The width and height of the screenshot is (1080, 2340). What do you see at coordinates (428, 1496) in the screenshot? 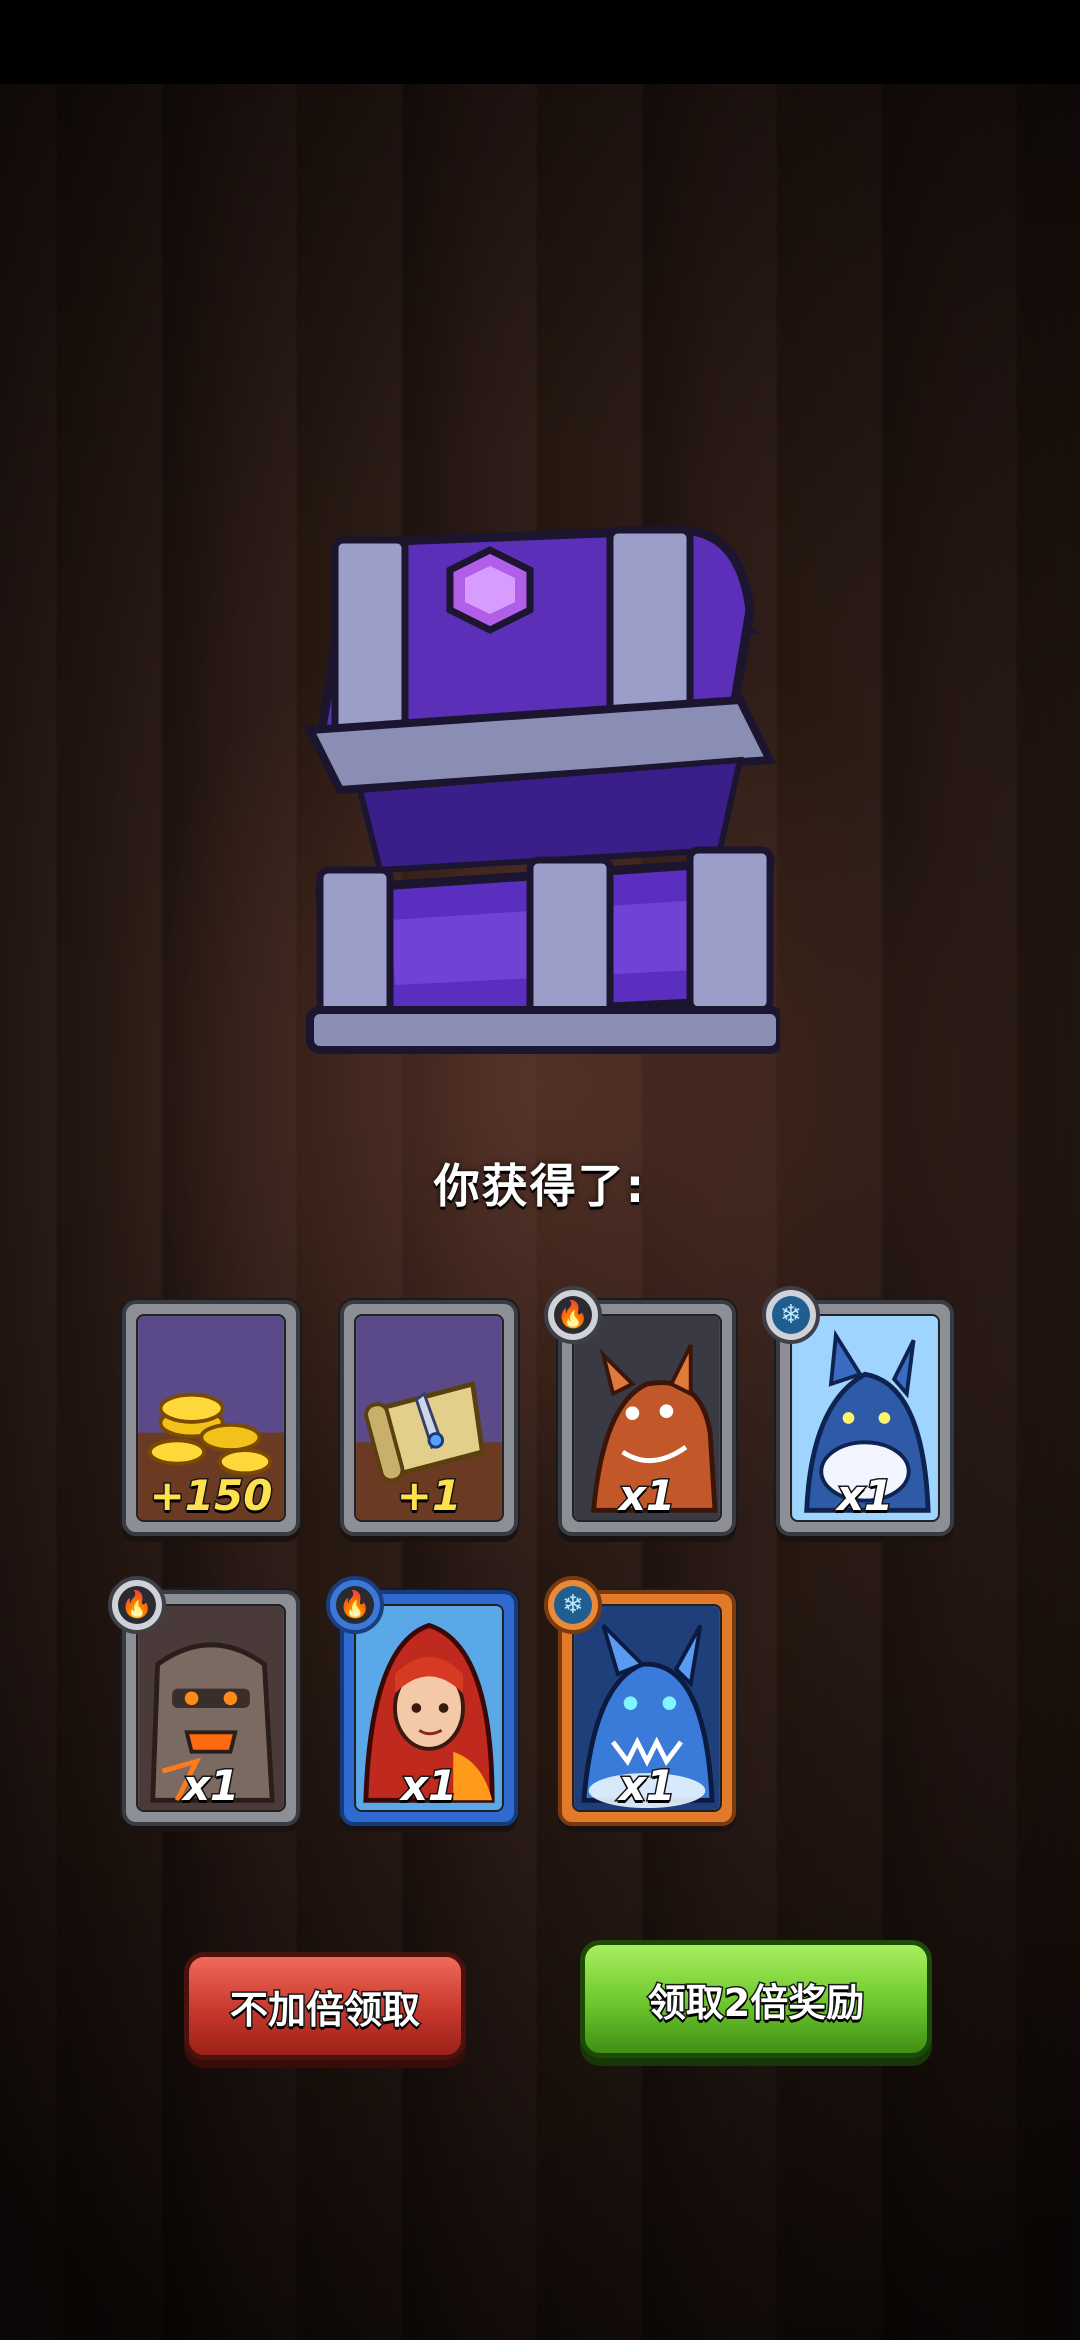
I see `reward-qty: +1` at bounding box center [428, 1496].